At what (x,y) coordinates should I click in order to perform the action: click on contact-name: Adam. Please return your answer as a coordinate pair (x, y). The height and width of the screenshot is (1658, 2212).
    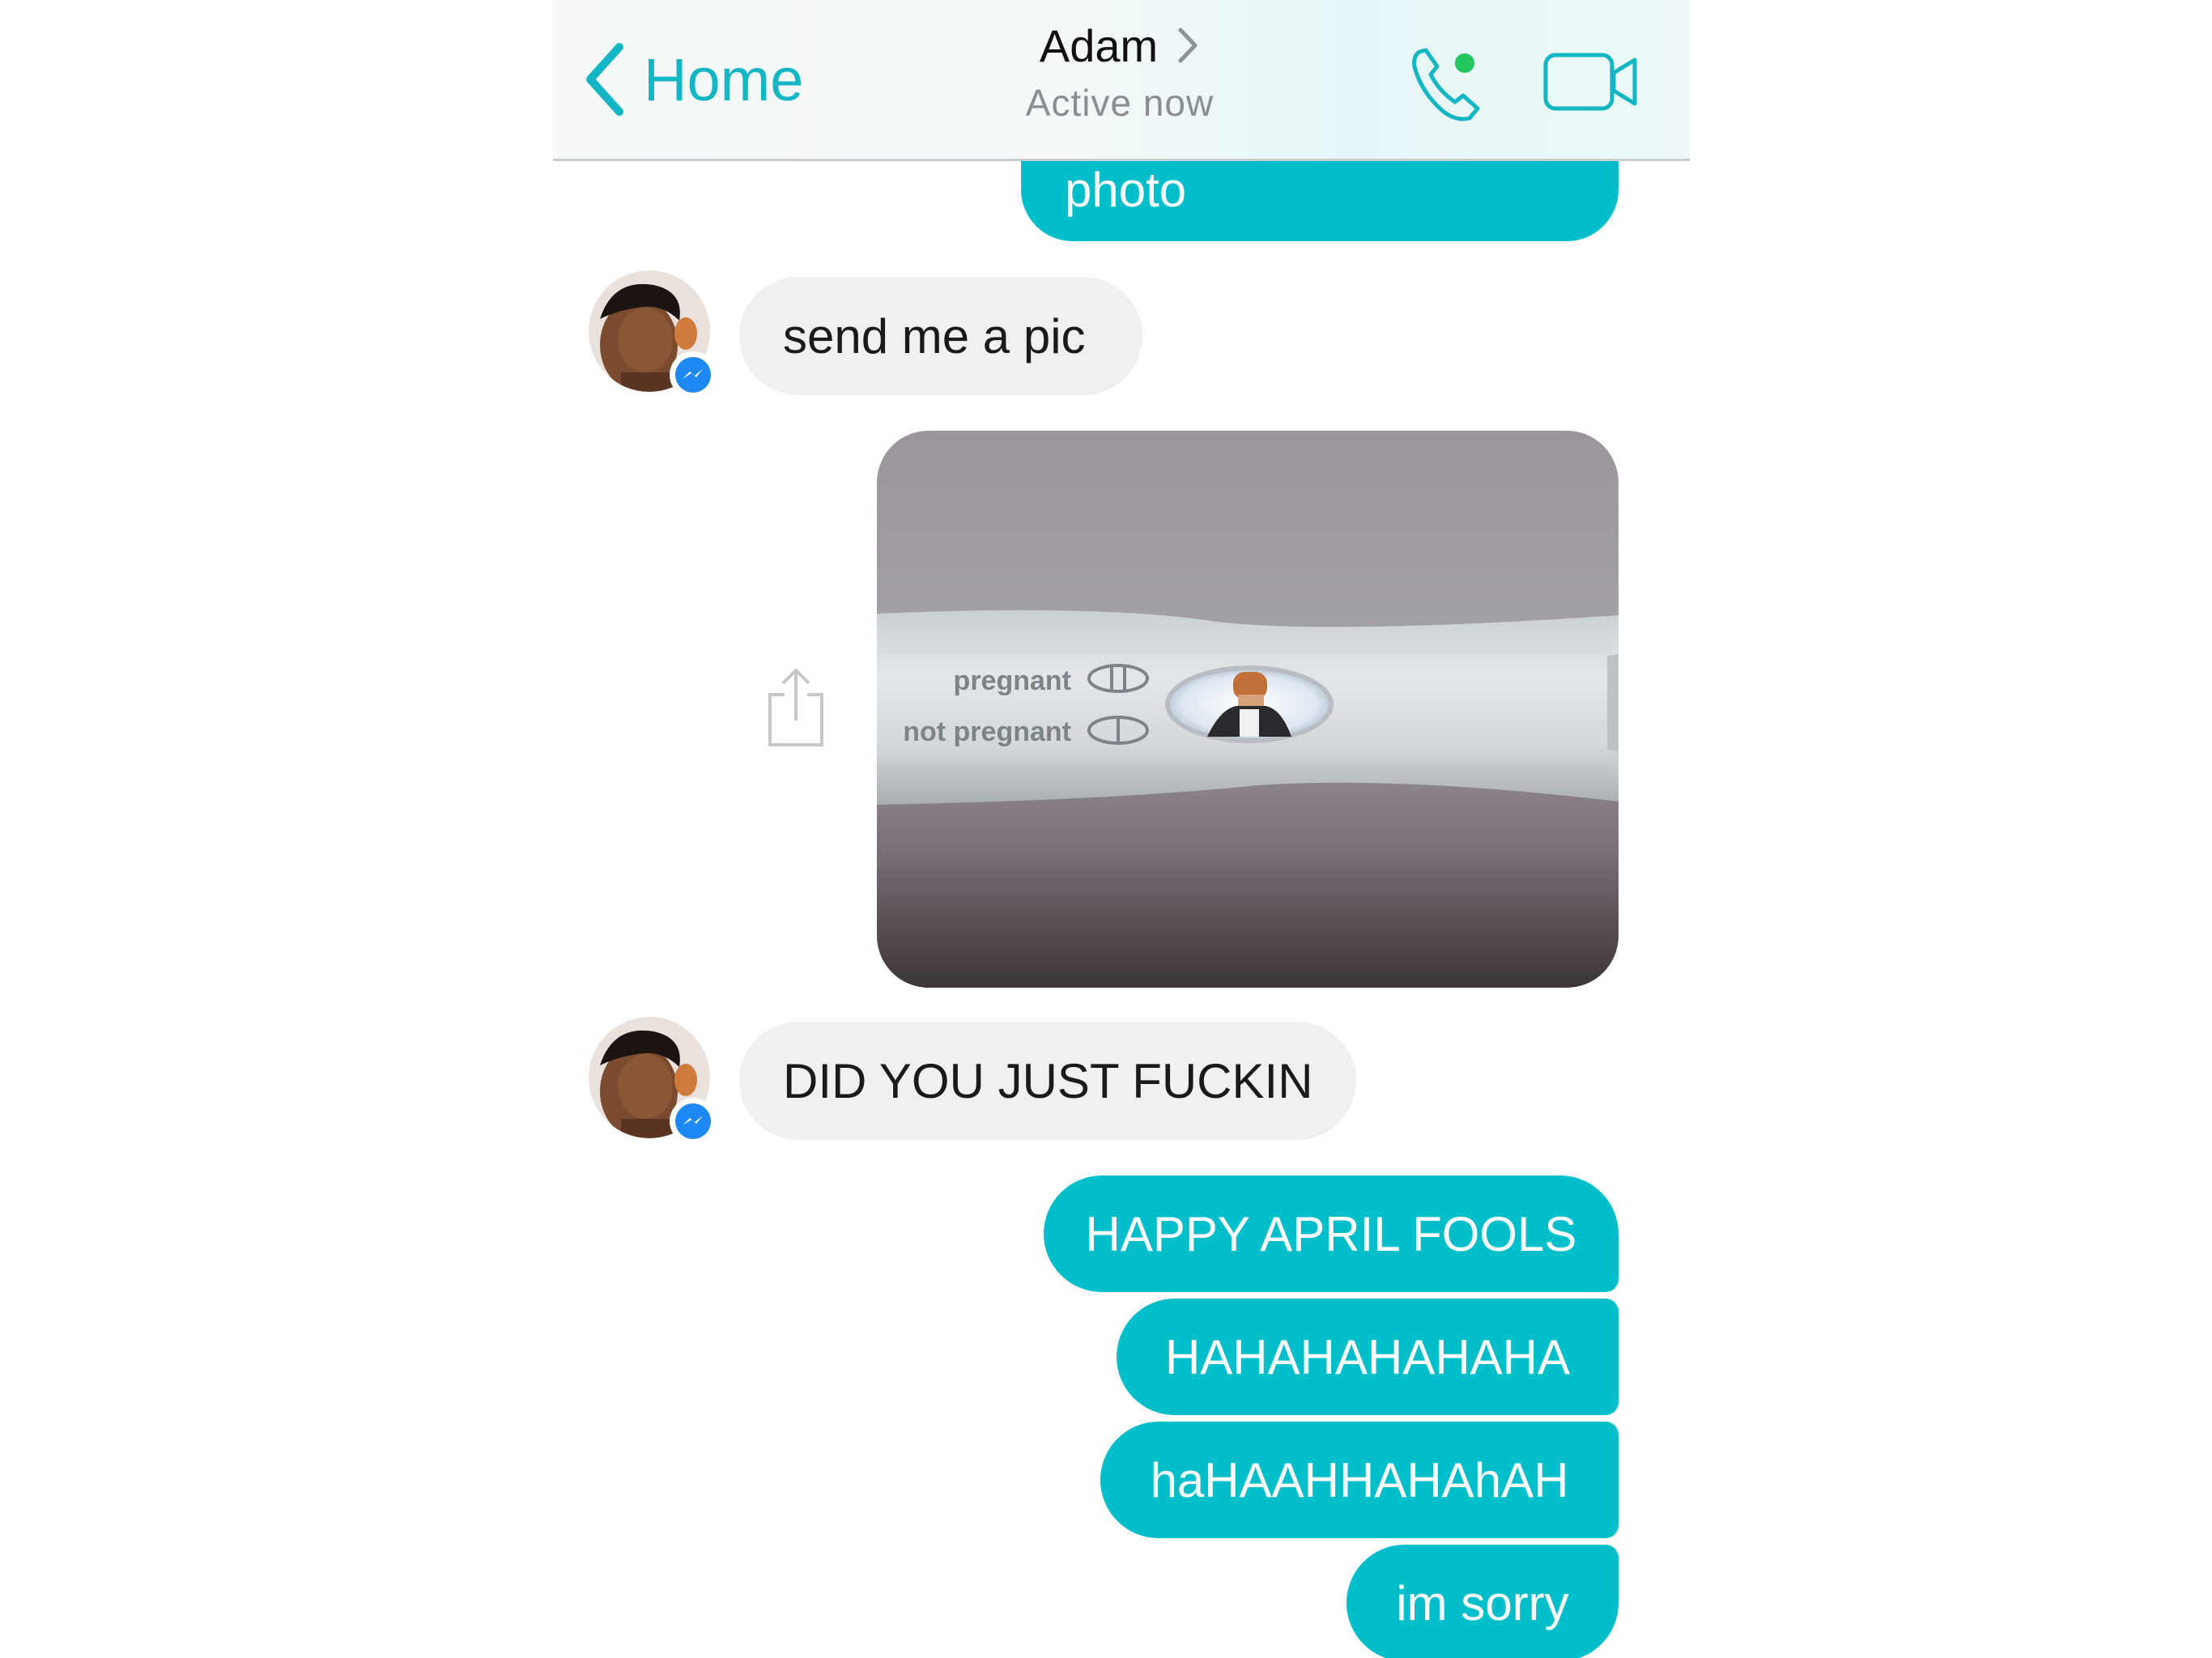
    Looking at the image, I should click on (1099, 45).